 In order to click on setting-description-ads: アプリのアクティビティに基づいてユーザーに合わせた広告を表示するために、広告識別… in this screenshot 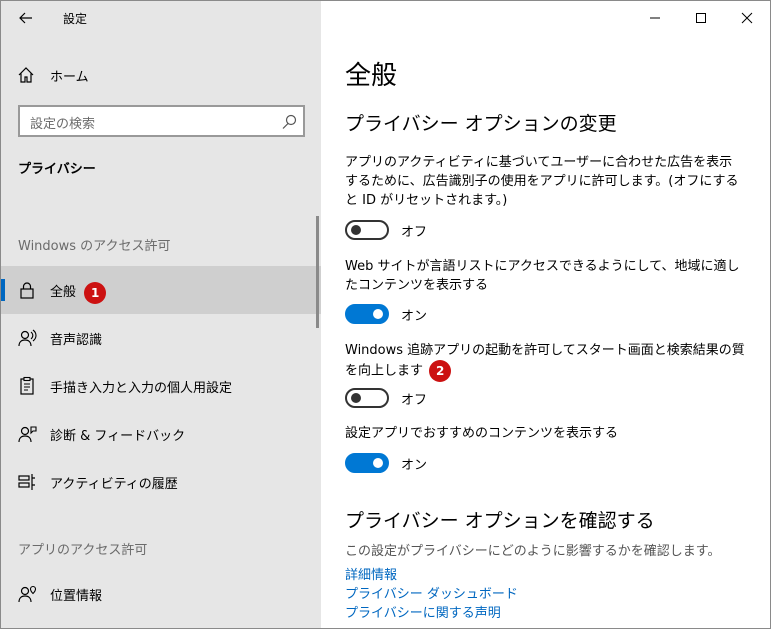, I will do `click(542, 181)`.